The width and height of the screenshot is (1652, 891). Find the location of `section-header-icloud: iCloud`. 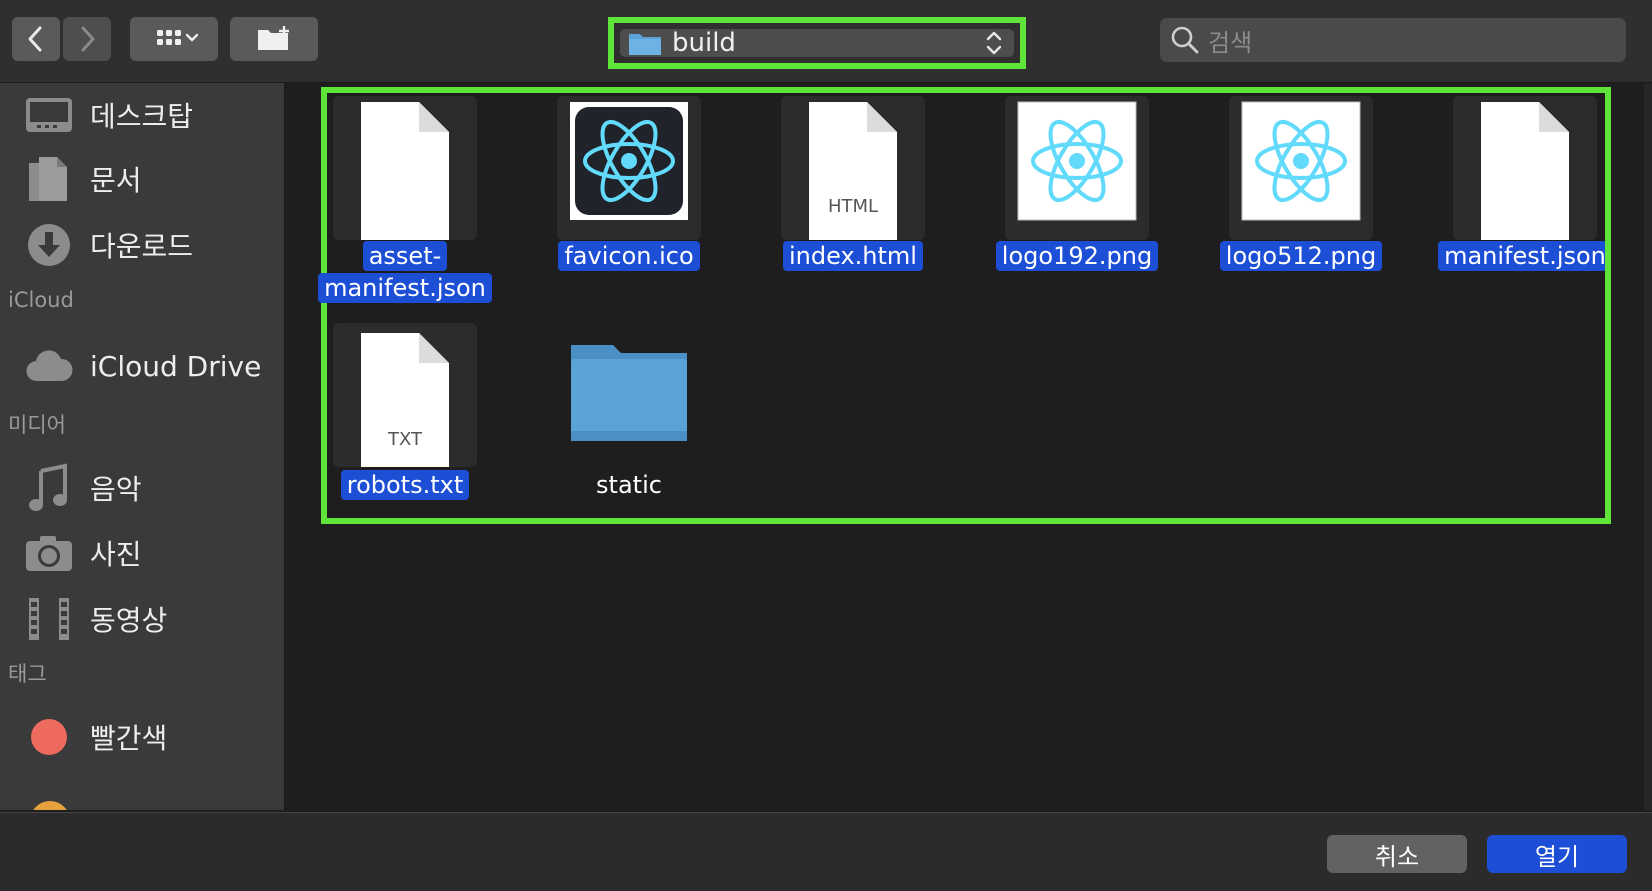

section-header-icloud: iCloud is located at coordinates (41, 300).